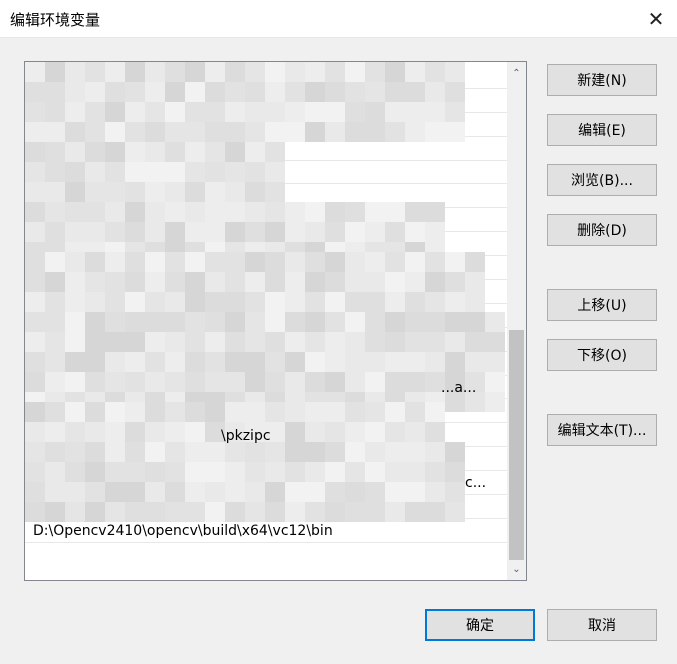  Describe the element at coordinates (266, 507) in the screenshot. I see `list-item: D:\Opencv2410\opencv\build\x86\vc12\bin` at that location.